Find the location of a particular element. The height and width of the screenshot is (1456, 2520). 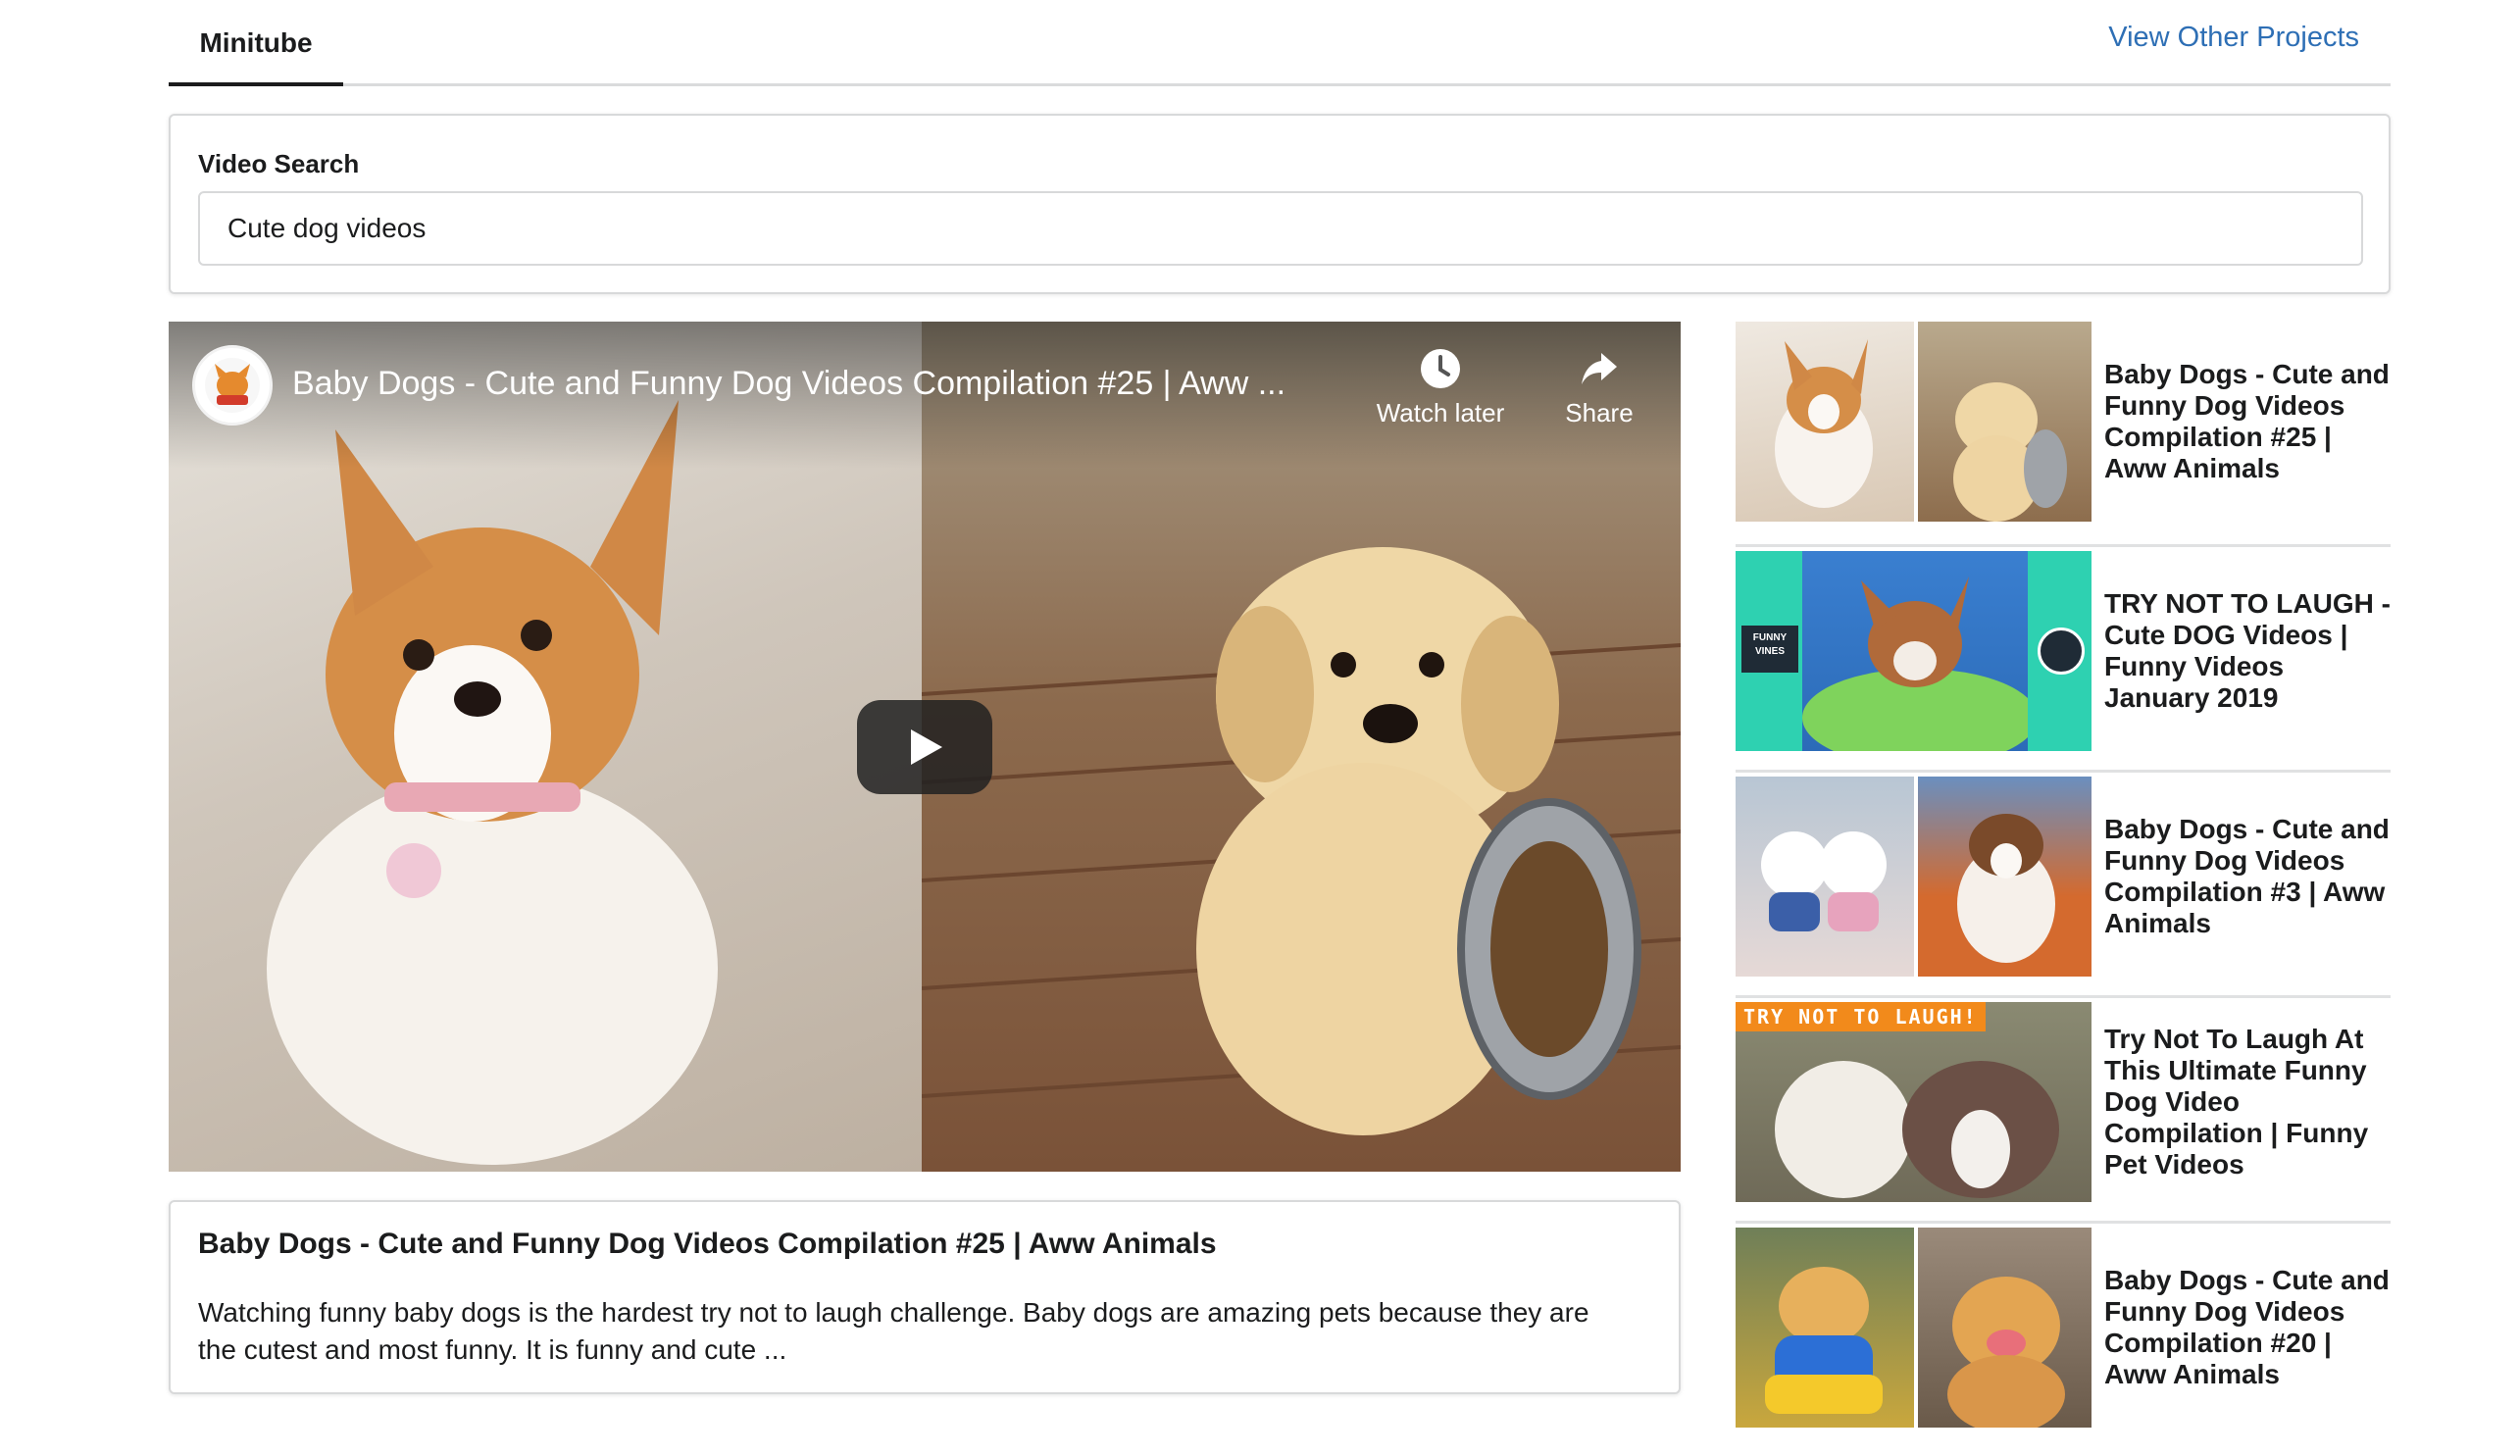

share-arrow-icon is located at coordinates (1599, 368).